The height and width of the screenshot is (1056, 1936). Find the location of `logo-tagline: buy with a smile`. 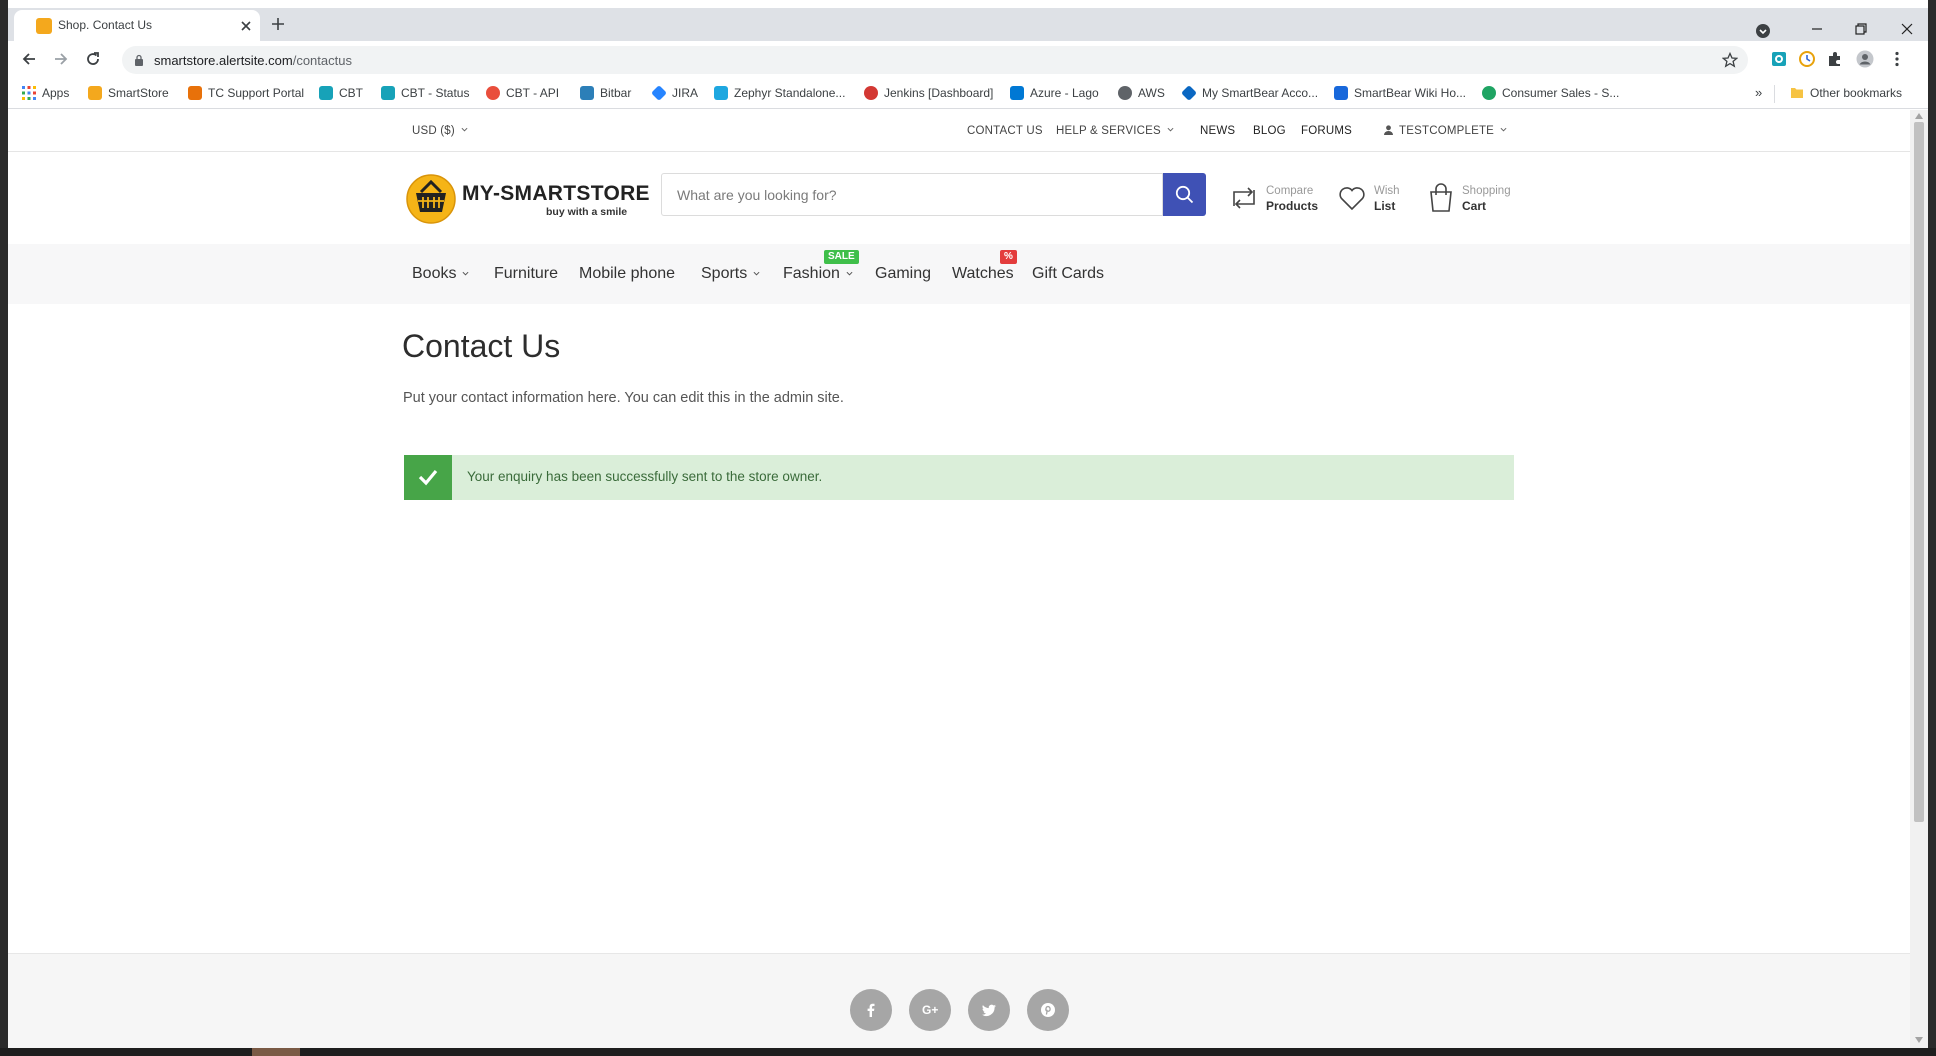

logo-tagline: buy with a smile is located at coordinates (587, 212).